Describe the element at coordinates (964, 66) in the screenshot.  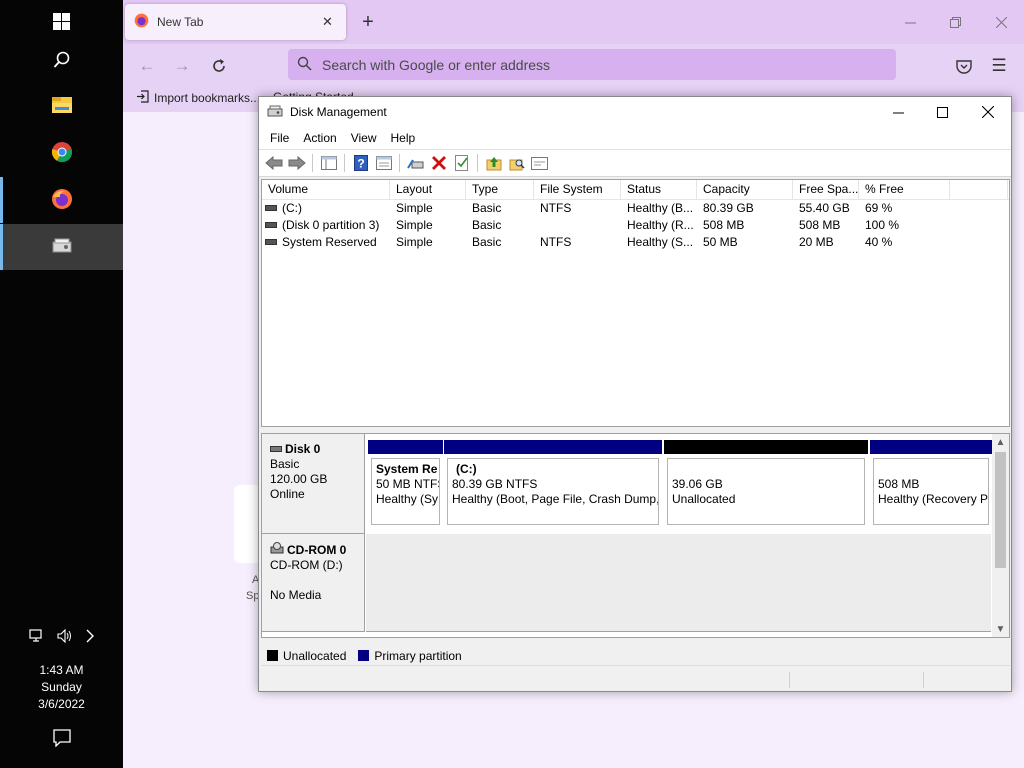
I see `pocket-icon` at that location.